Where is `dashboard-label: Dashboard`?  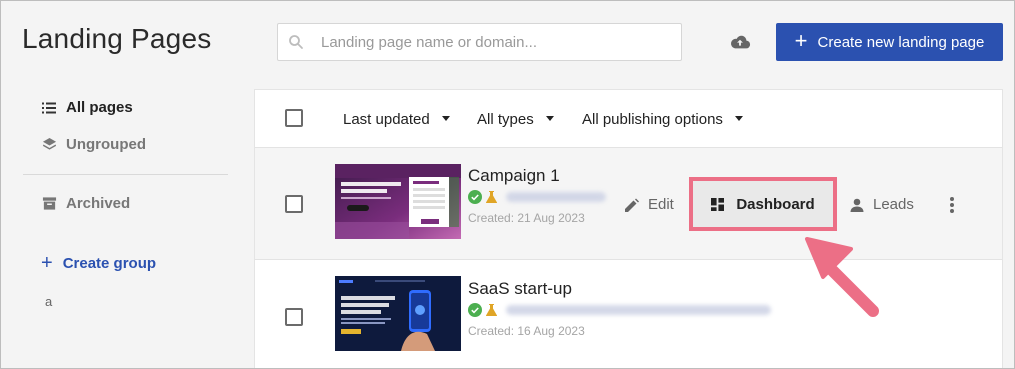 dashboard-label: Dashboard is located at coordinates (775, 204).